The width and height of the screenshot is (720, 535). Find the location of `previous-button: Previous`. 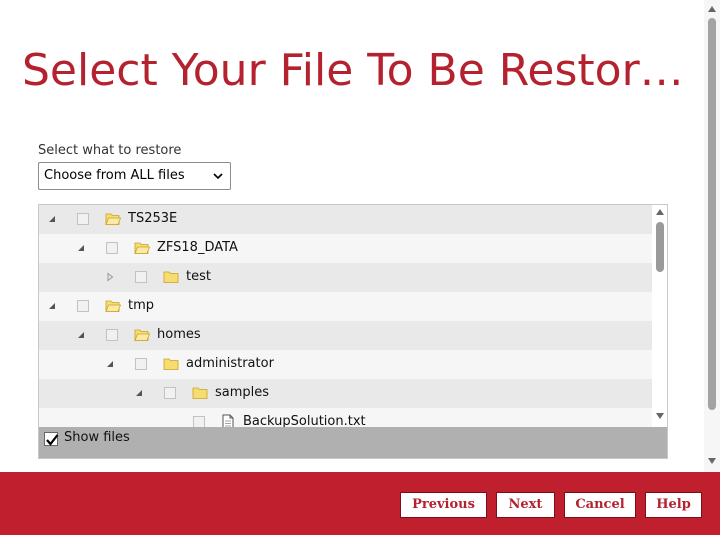

previous-button: Previous is located at coordinates (443, 505).